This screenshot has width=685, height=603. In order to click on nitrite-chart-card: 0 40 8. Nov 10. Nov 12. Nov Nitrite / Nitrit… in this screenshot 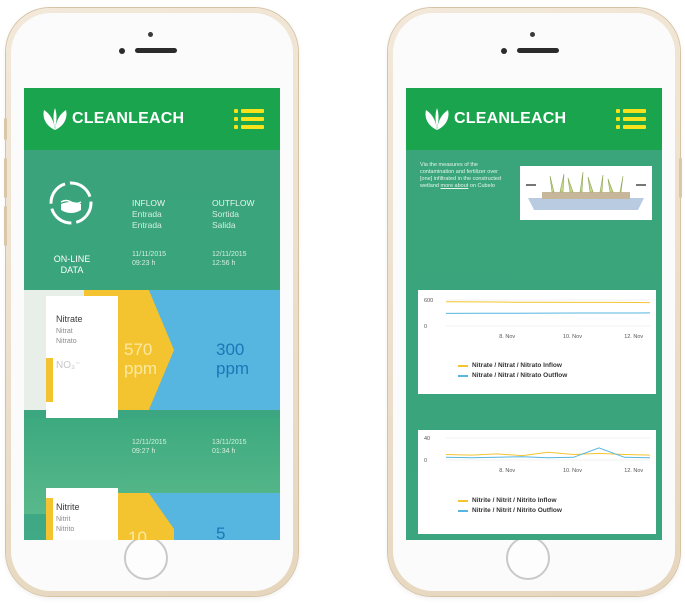, I will do `click(537, 482)`.